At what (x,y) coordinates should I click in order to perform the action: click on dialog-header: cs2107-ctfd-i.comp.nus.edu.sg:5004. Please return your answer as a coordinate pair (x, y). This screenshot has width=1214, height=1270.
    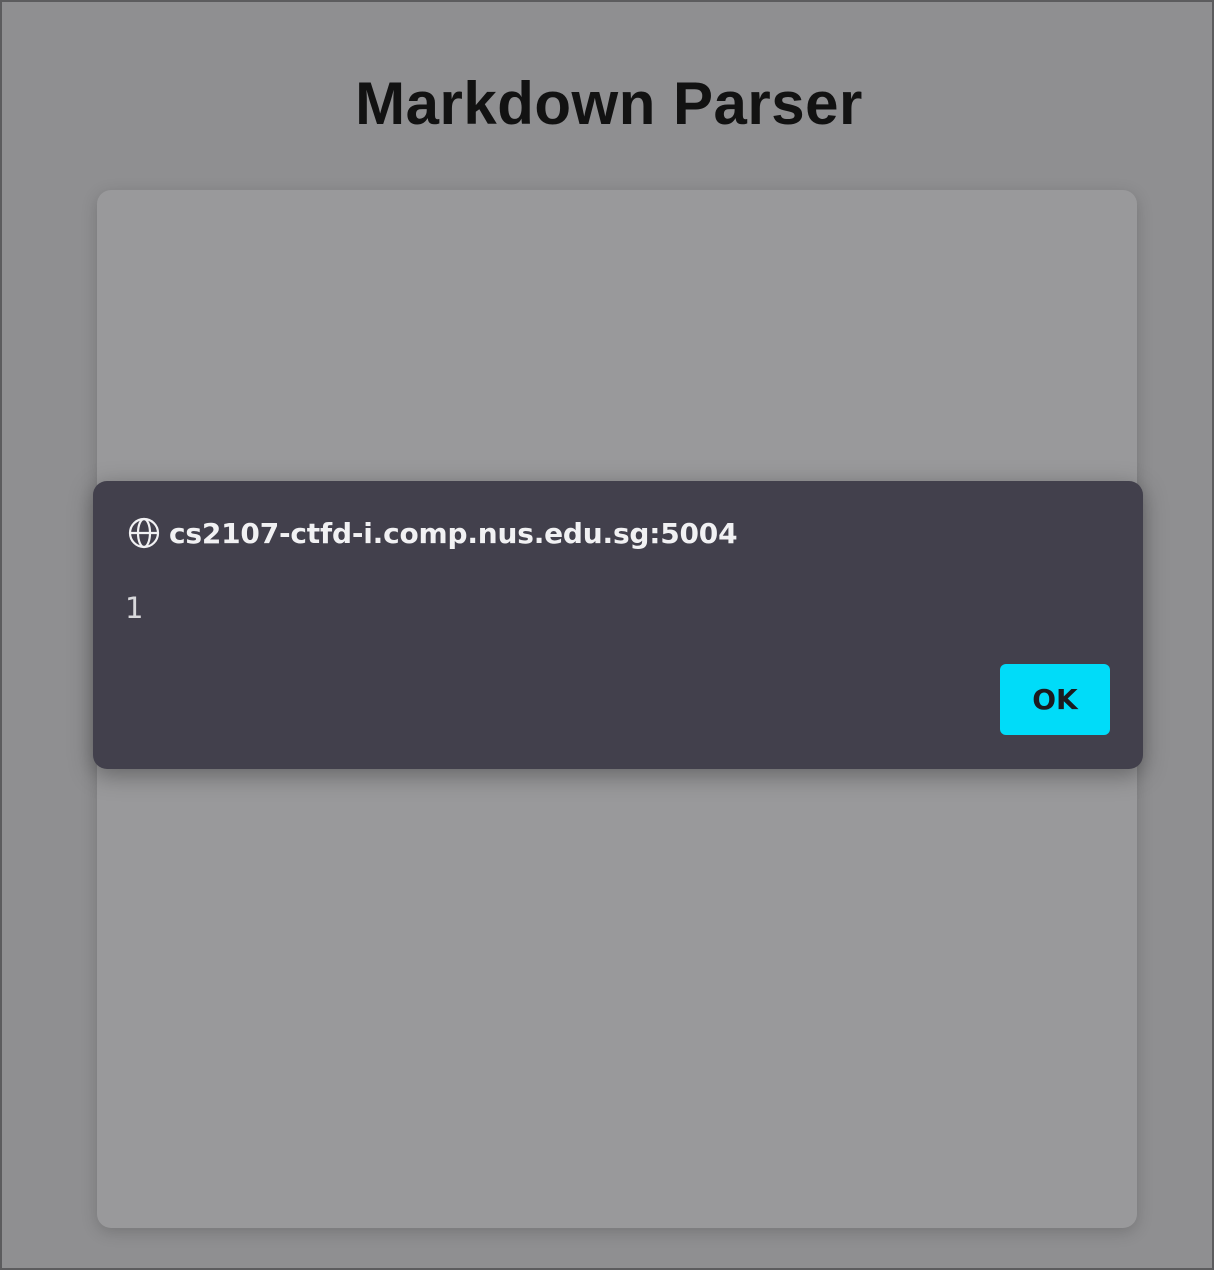
    Looking at the image, I should click on (432, 533).